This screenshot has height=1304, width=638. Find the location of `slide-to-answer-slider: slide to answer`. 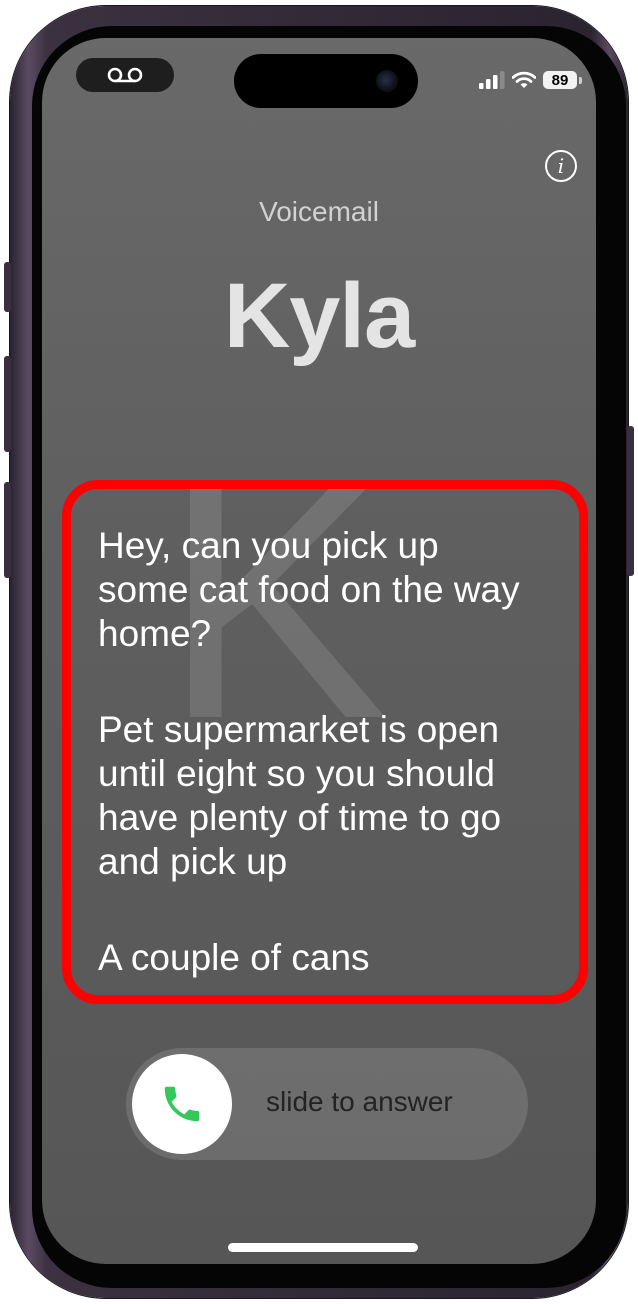

slide-to-answer-slider: slide to answer is located at coordinates (327, 1104).